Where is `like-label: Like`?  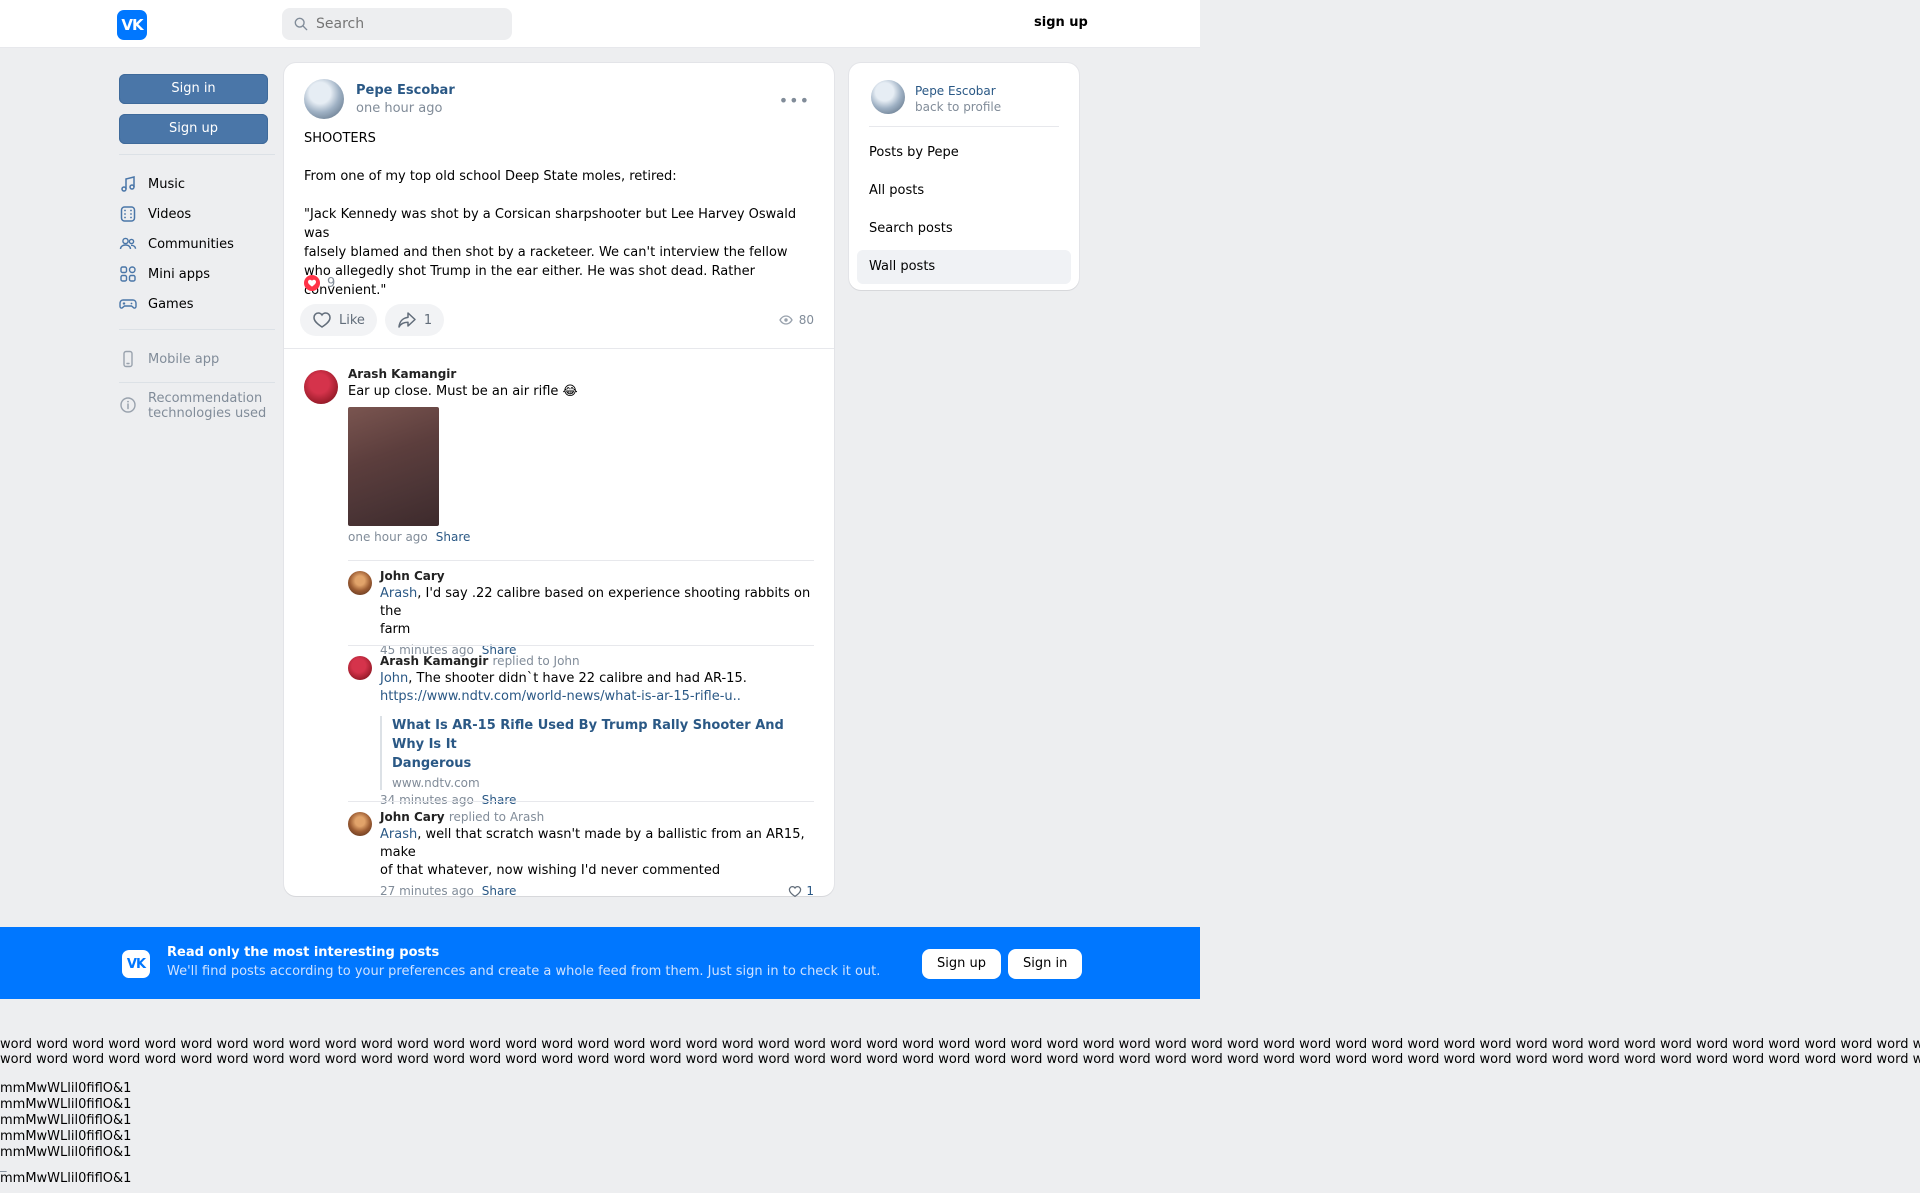
like-label: Like is located at coordinates (352, 320).